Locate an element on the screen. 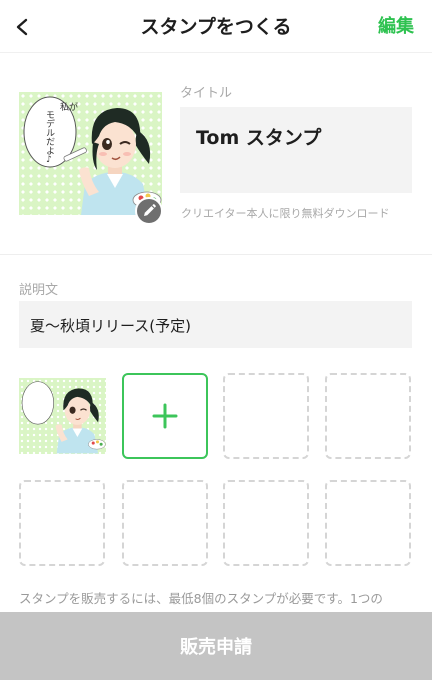 This screenshot has width=432, height=680. cover-image: 私が モデルだよ♪ is located at coordinates (90, 153).